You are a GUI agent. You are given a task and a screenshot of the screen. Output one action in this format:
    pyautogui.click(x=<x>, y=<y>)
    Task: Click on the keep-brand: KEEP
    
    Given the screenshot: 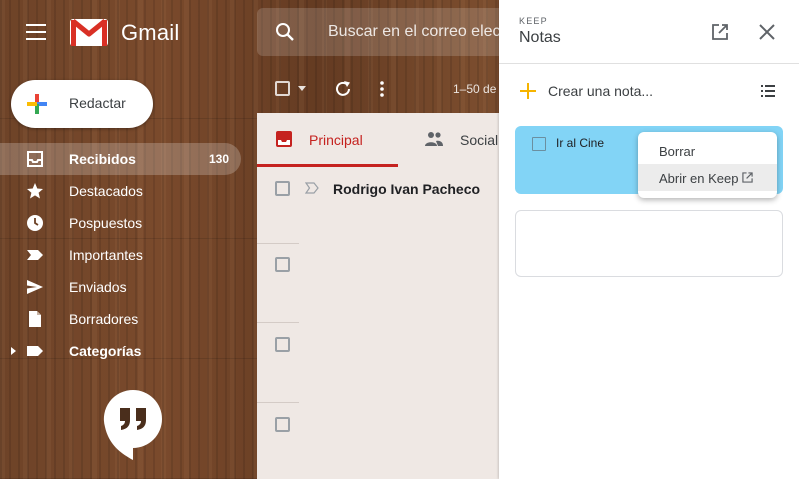 What is the action you would take?
    pyautogui.click(x=533, y=21)
    